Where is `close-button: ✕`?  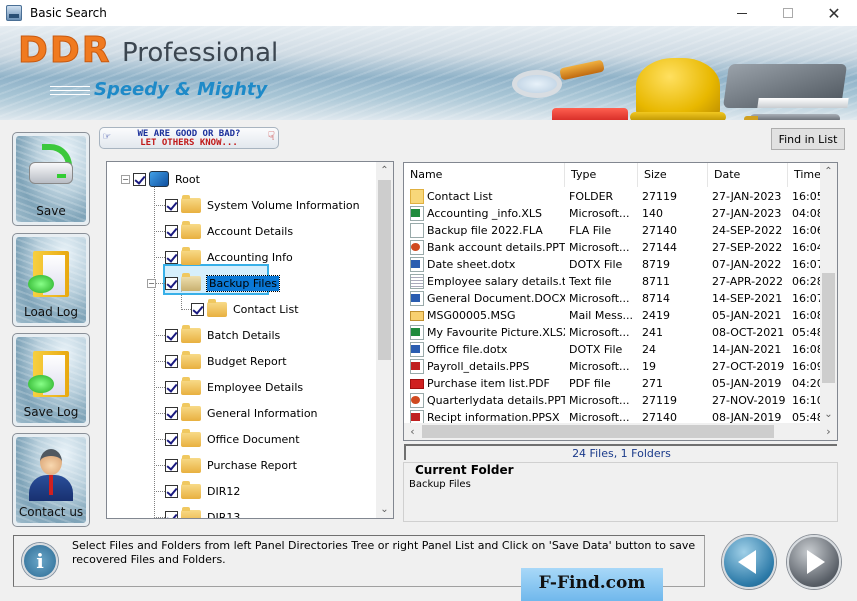 close-button: ✕ is located at coordinates (834, 13).